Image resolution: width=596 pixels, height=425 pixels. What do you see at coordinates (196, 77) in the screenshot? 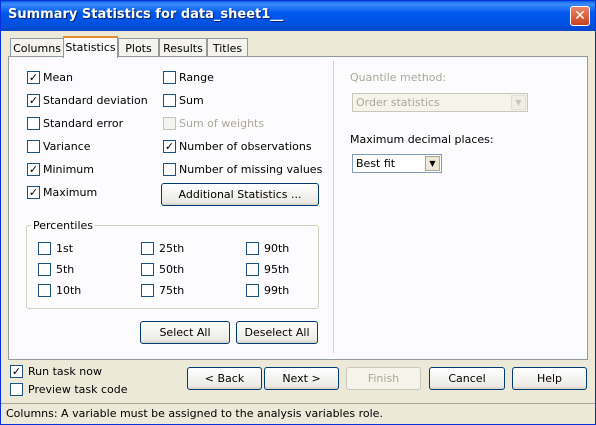
I see `range-label: Range` at bounding box center [196, 77].